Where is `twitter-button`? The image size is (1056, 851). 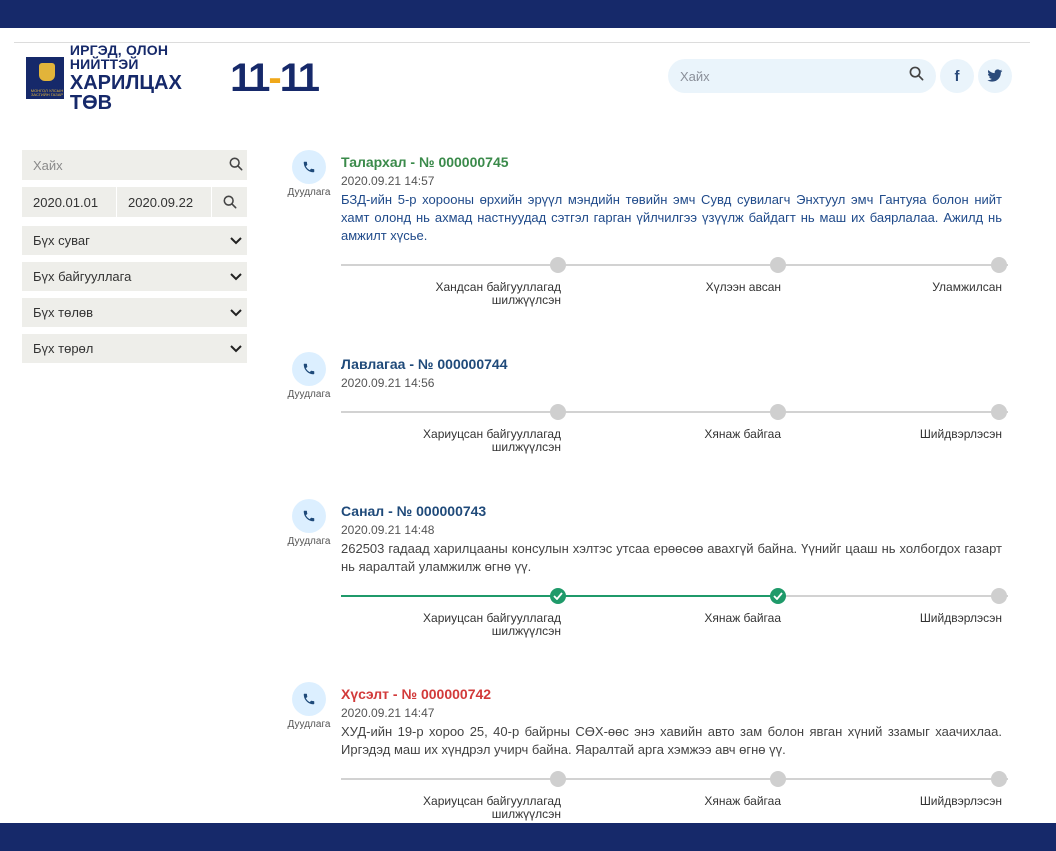
twitter-button is located at coordinates (995, 76).